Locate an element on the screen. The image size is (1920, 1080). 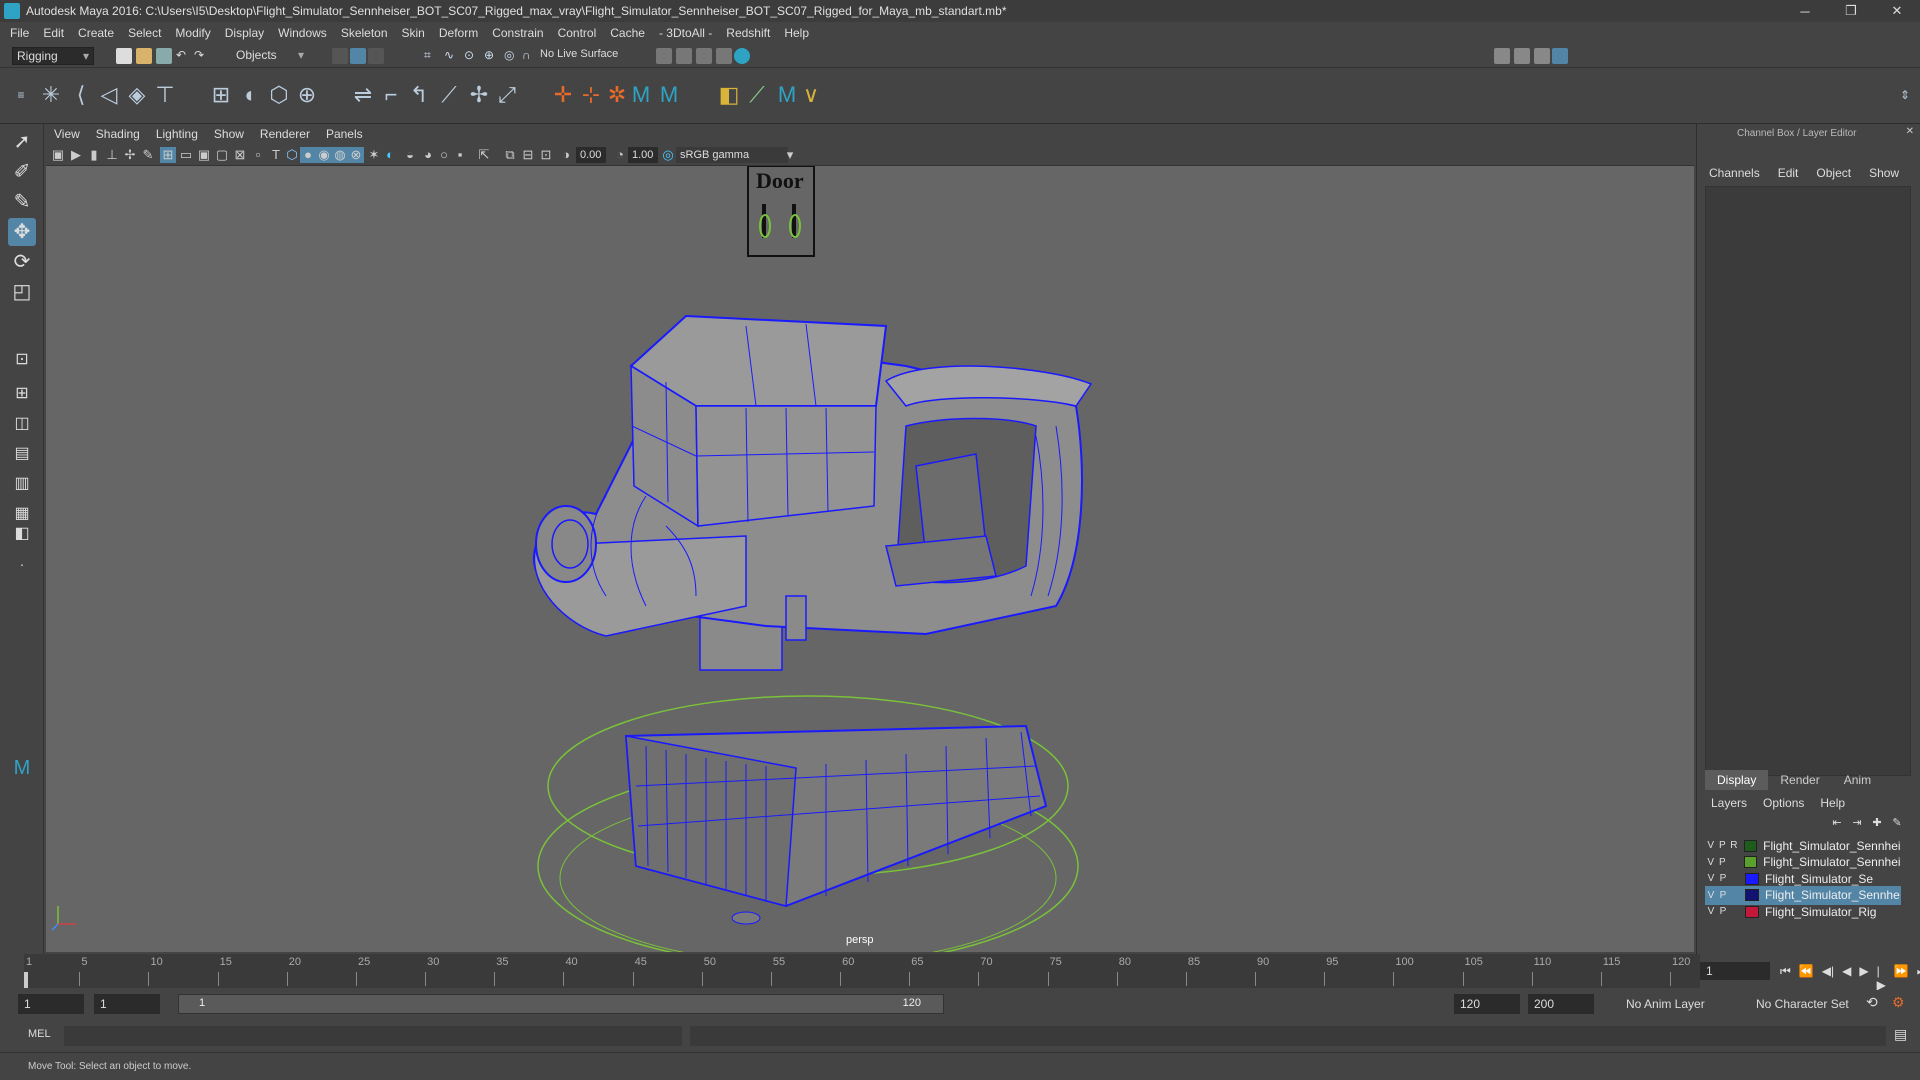
panel-menu-renderer: Renderer is located at coordinates (285, 134).